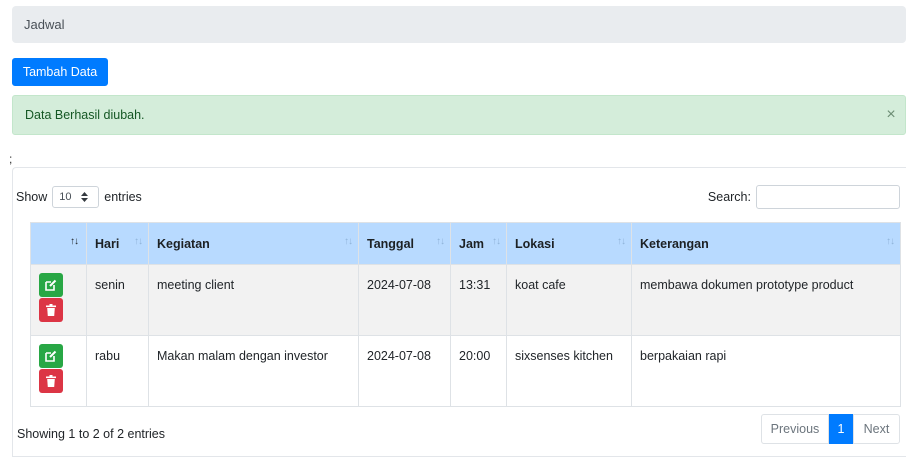  Describe the element at coordinates (123, 197) in the screenshot. I see `entries-label: entries` at that location.